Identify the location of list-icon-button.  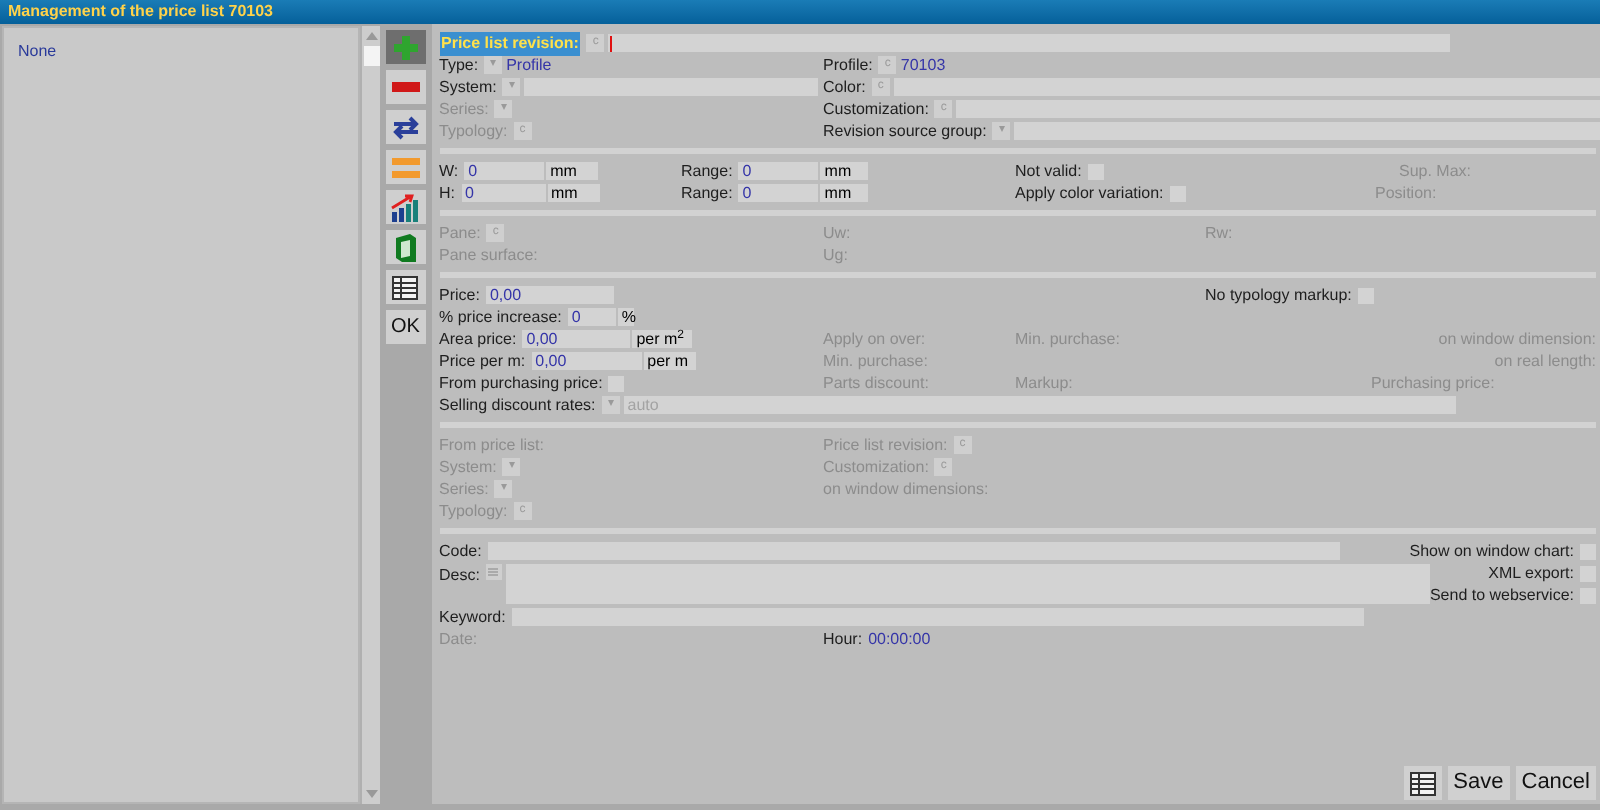
(493, 572).